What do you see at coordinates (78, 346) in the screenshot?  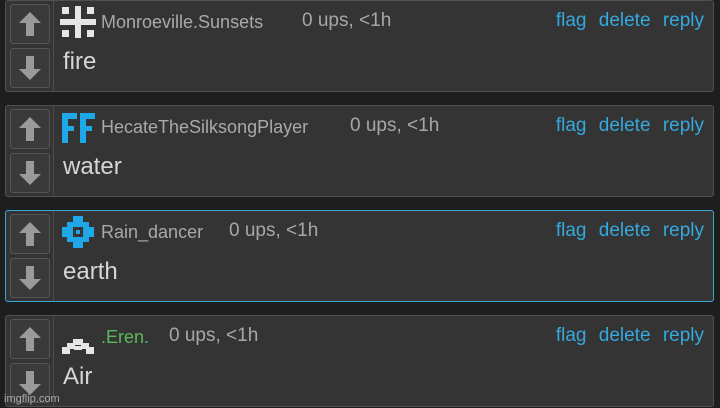 I see `pixel-invader-icon` at bounding box center [78, 346].